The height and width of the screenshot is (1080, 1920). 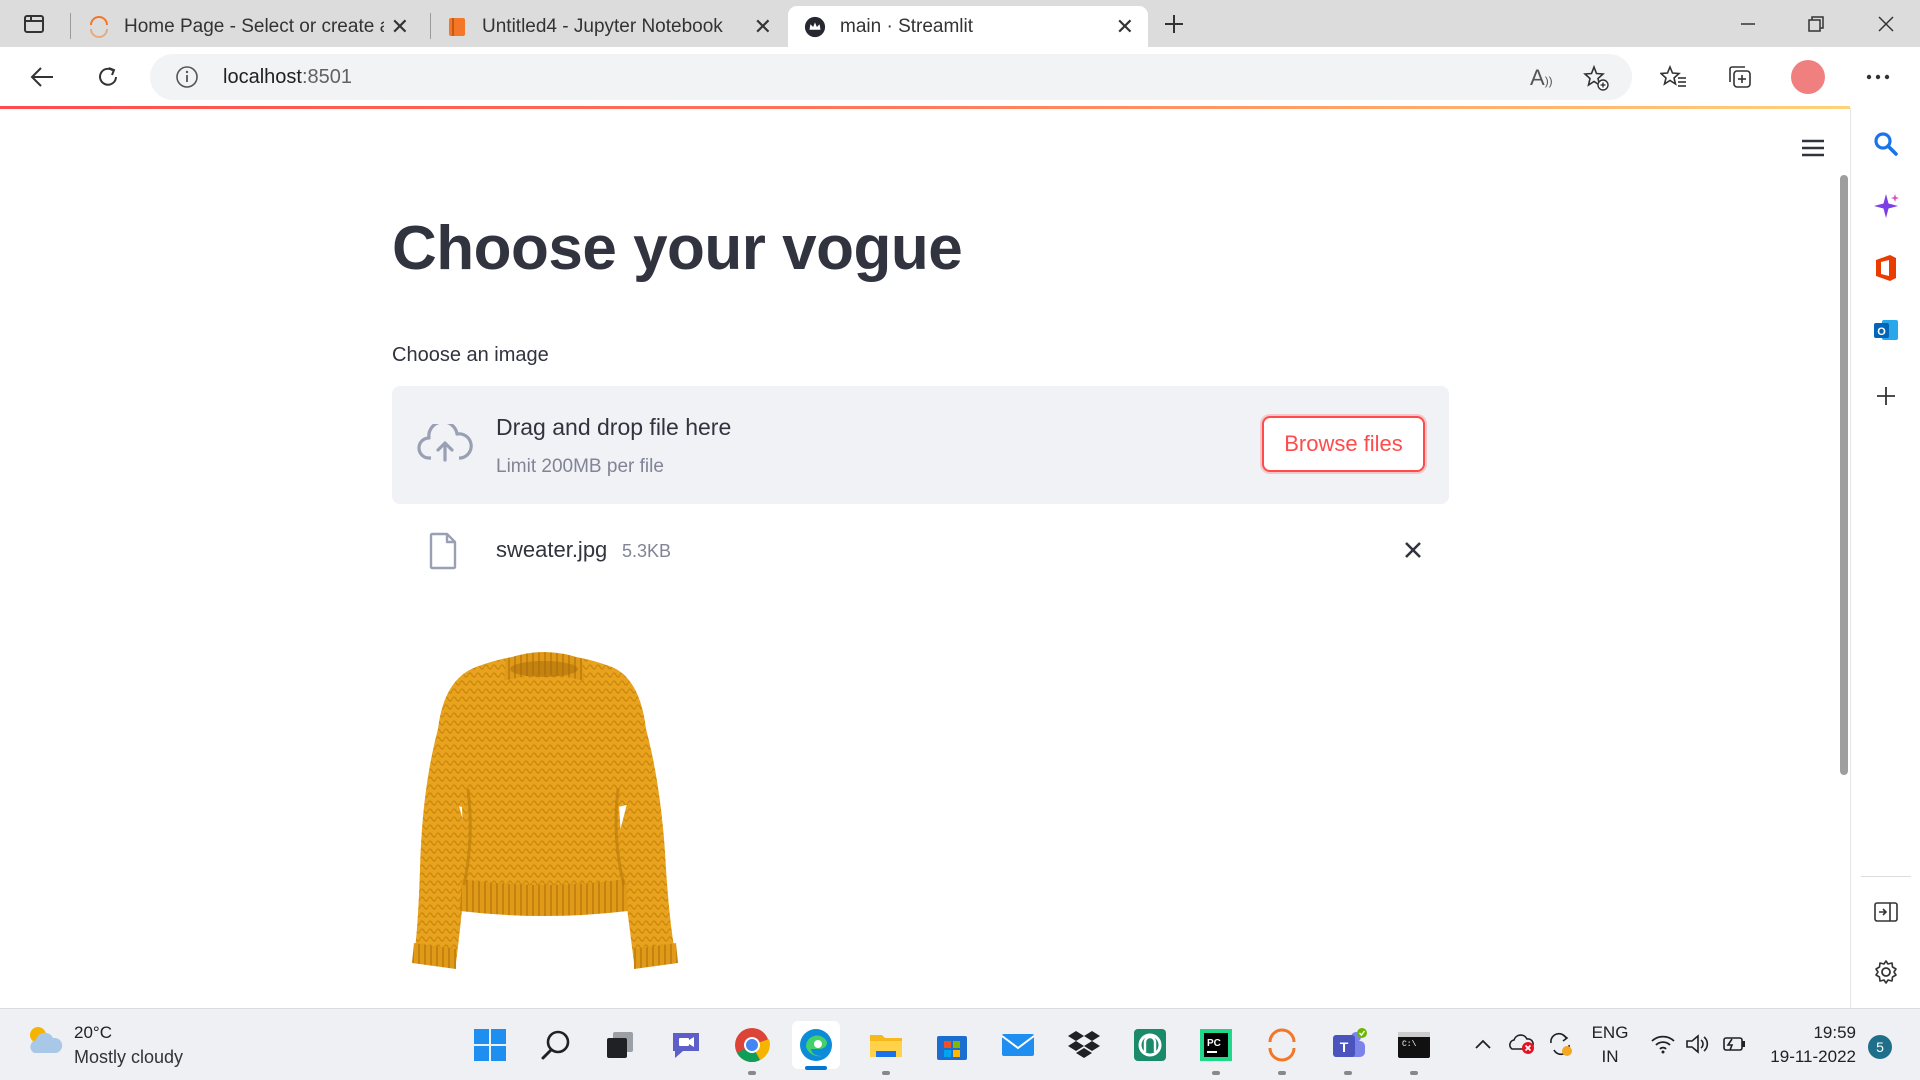 I want to click on file-uploader-label: Choose an image, so click(x=470, y=355).